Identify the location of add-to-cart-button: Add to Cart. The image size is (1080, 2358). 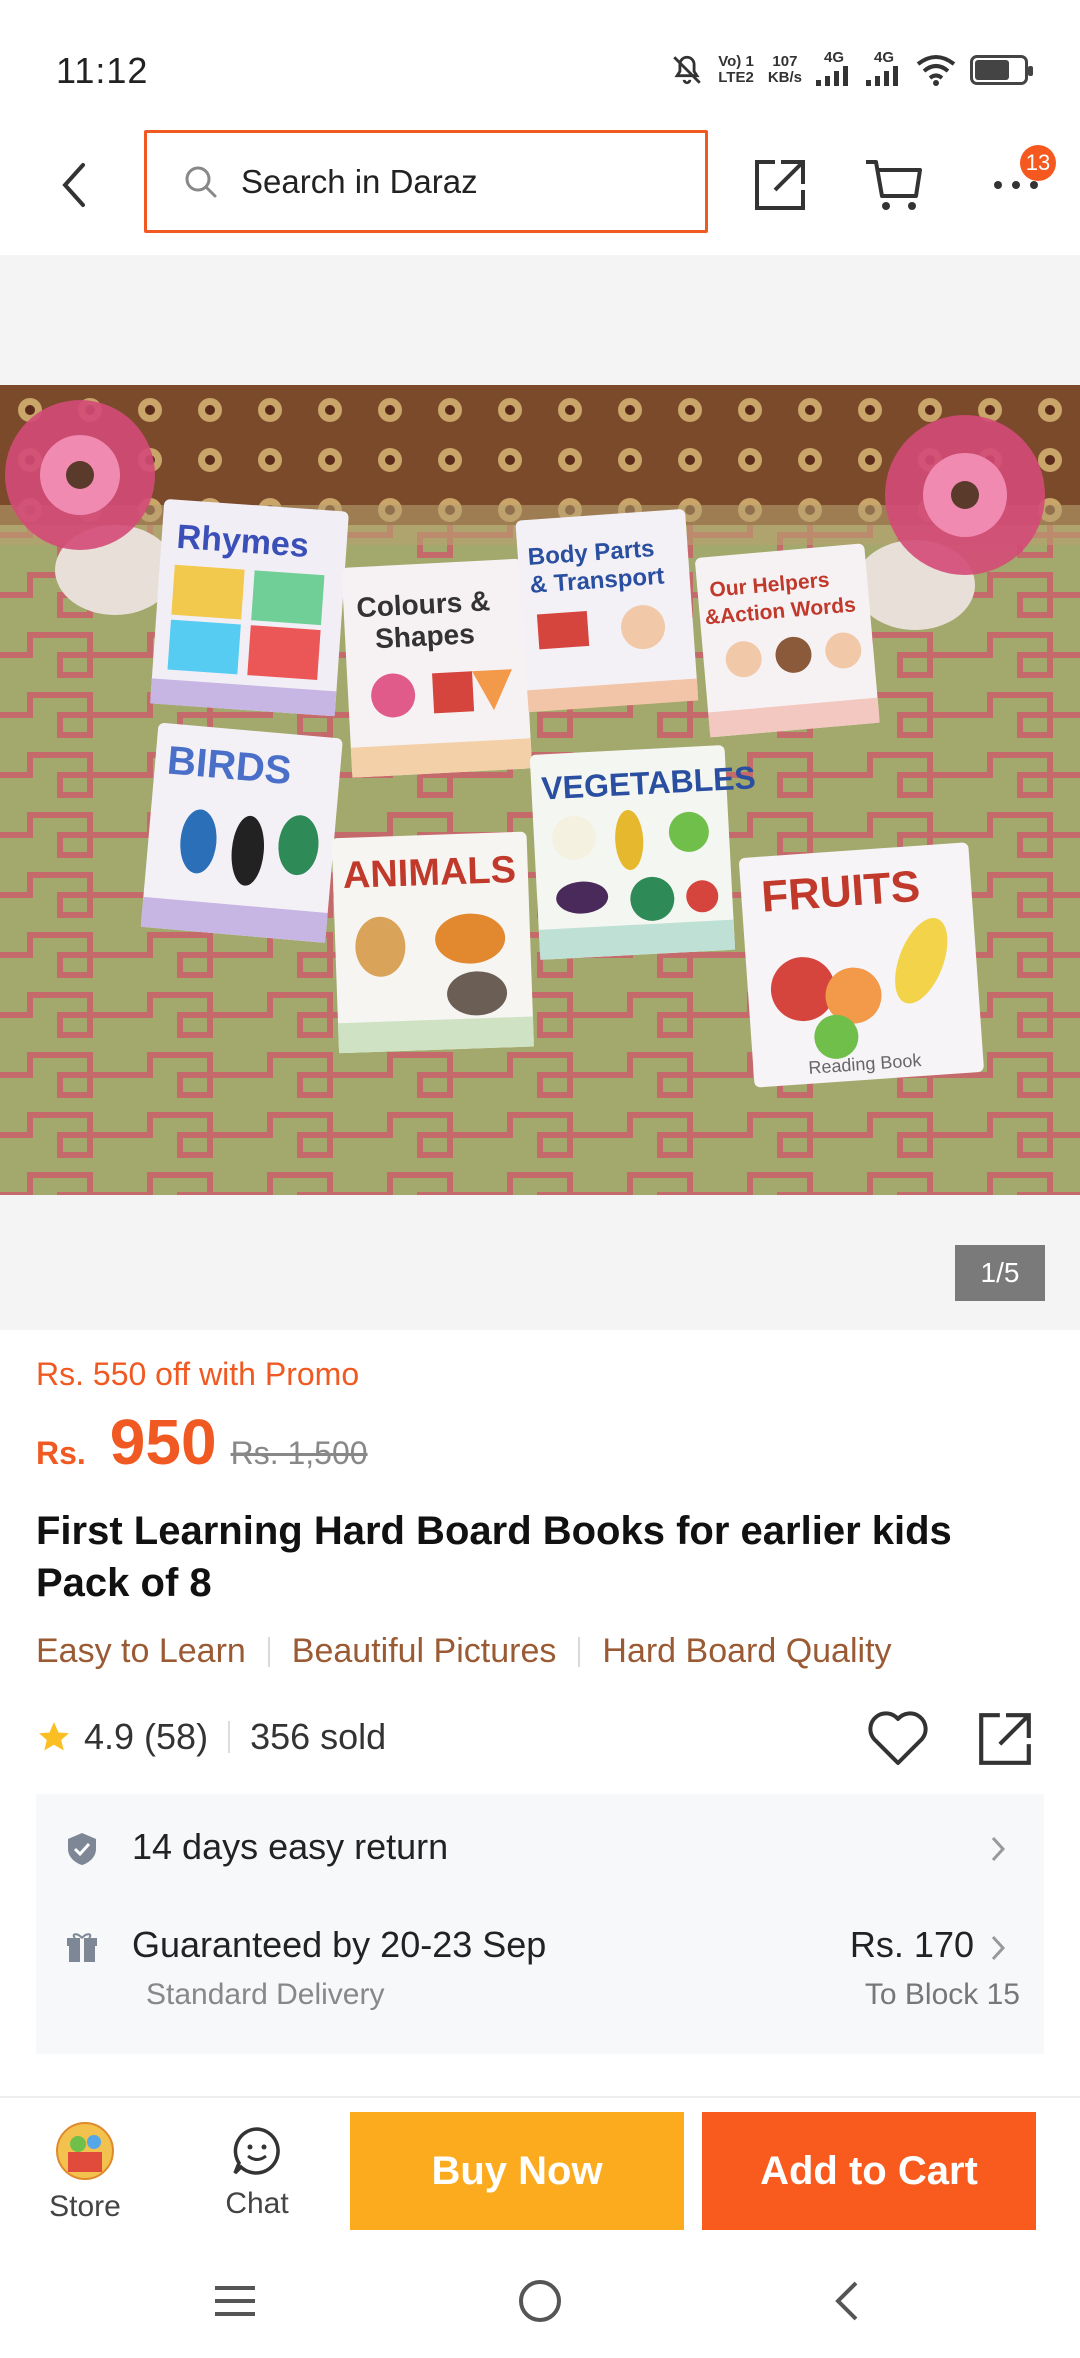
(869, 2171).